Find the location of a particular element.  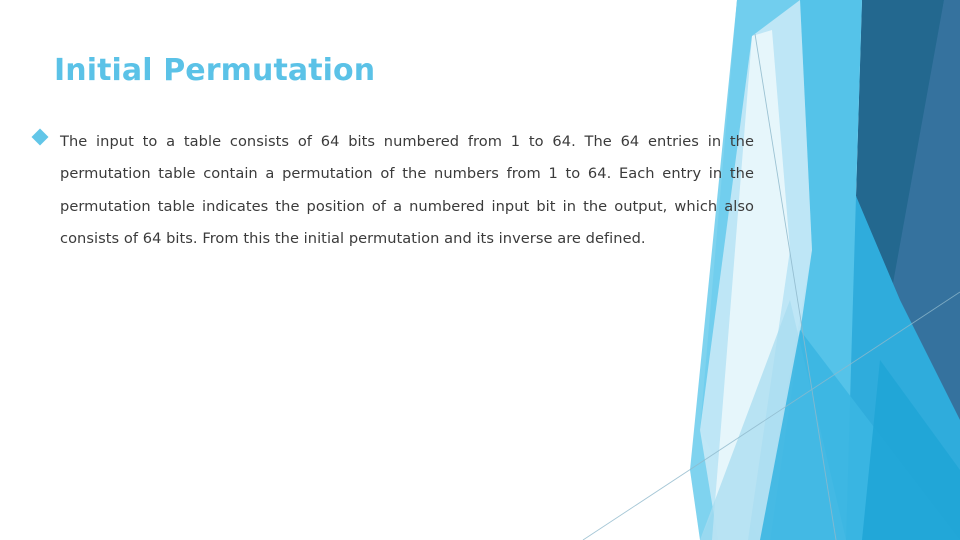

decor-shape-deep-navy is located at coordinates (900, 150).